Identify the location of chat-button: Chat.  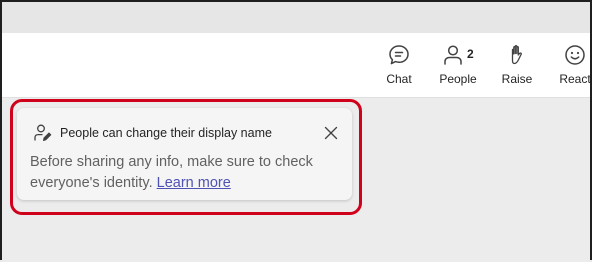
(399, 66).